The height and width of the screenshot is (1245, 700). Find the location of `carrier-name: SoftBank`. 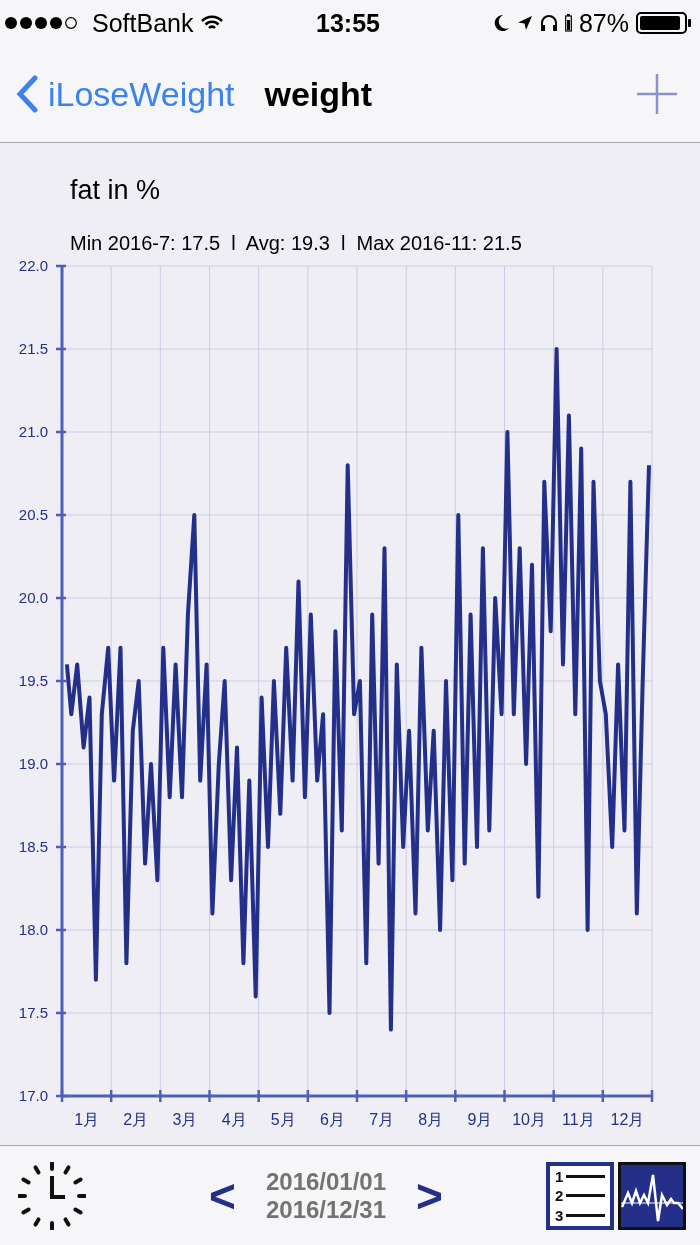

carrier-name: SoftBank is located at coordinates (143, 23).